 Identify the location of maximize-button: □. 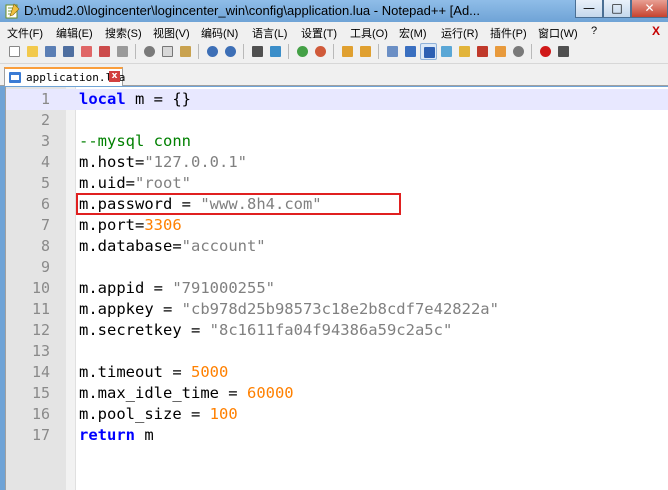
(617, 9).